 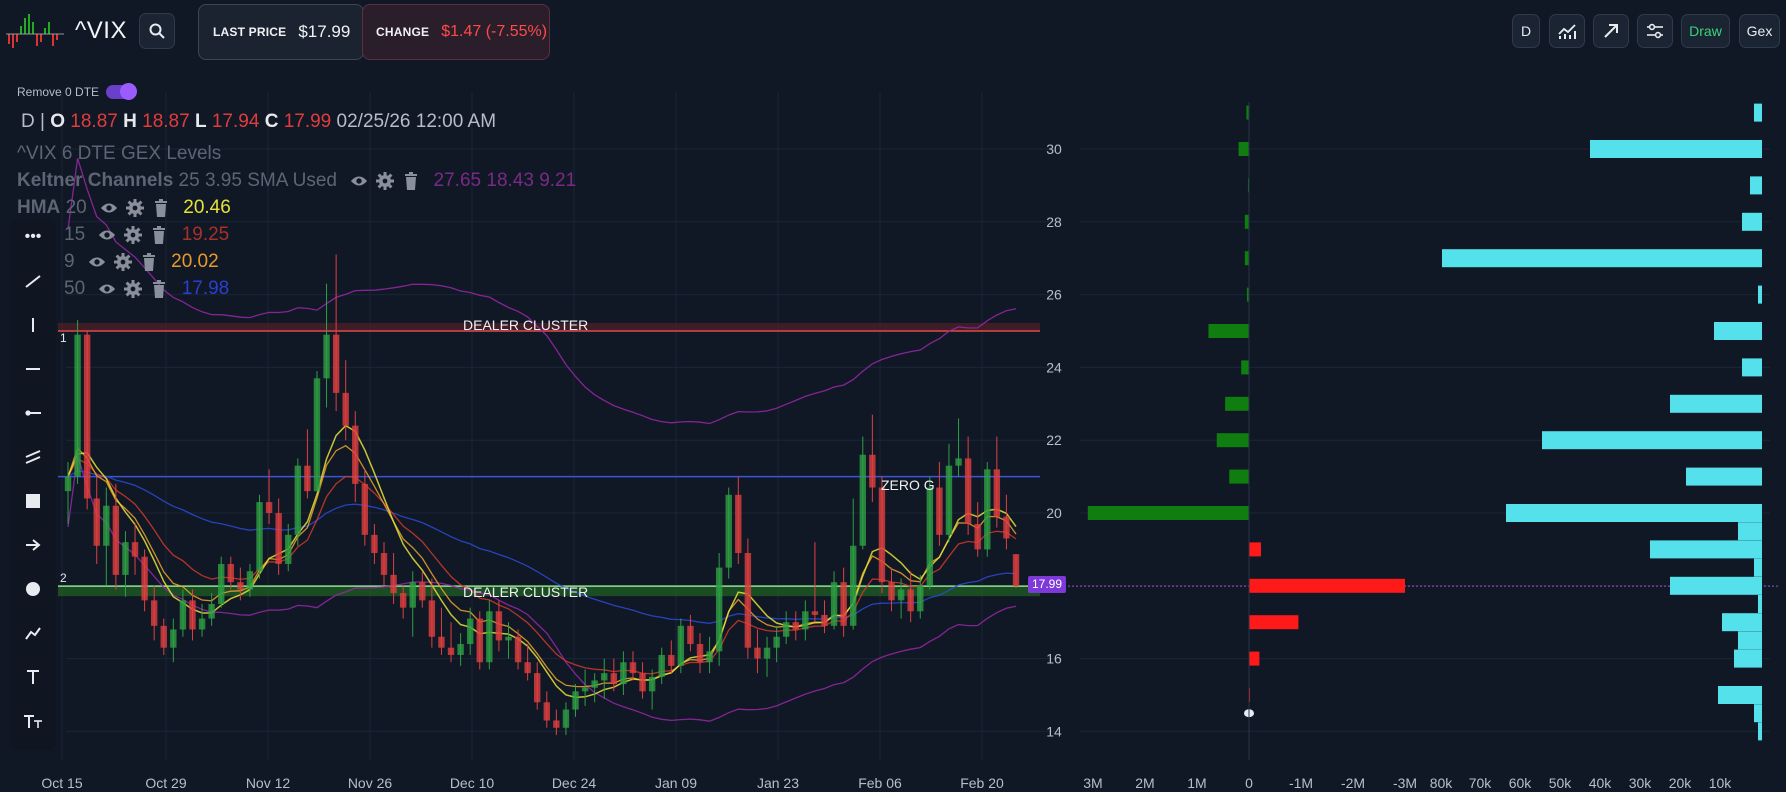 What do you see at coordinates (33, 721) in the screenshot?
I see `text-size-tool-icon` at bounding box center [33, 721].